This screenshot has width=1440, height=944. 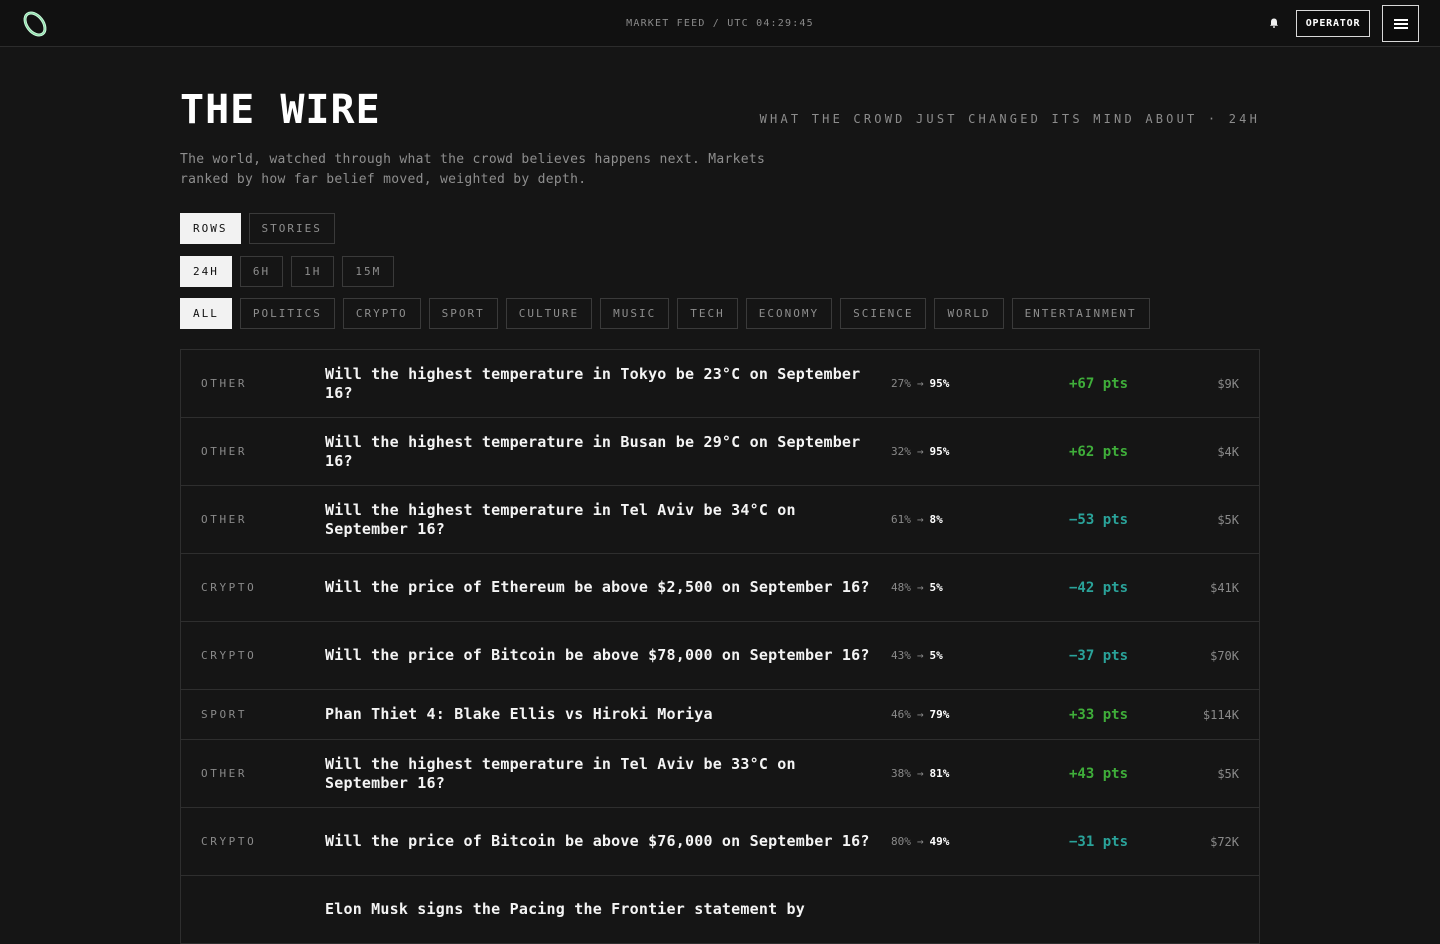 I want to click on probability-from: 43%, so click(x=901, y=655).